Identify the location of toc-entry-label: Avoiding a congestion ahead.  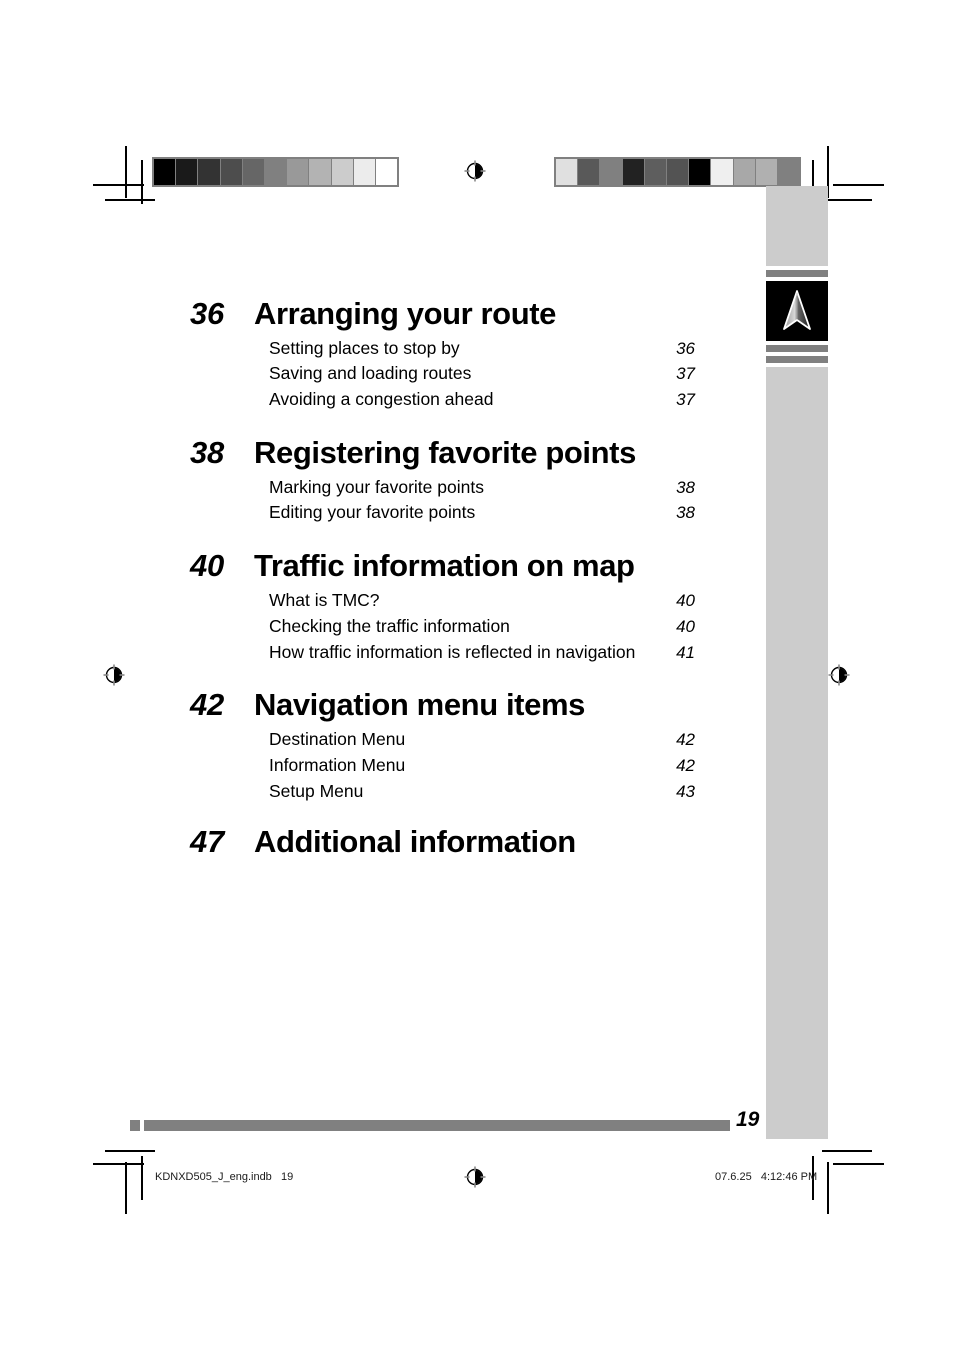
(381, 399).